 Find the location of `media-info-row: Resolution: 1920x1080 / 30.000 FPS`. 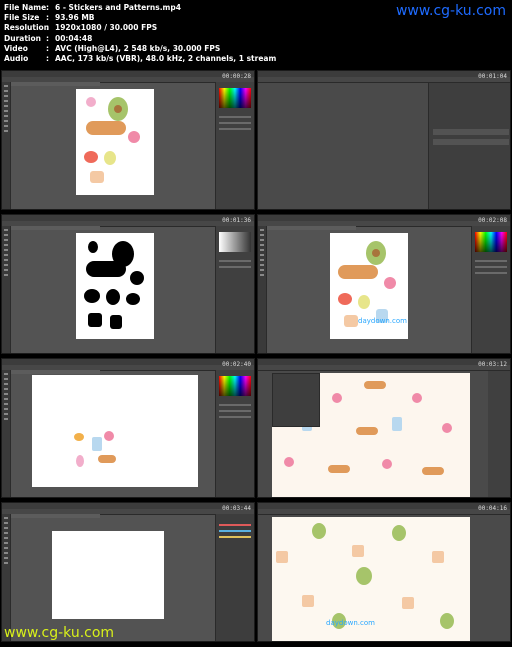

media-info-row: Resolution: 1920x1080 / 30.000 FPS is located at coordinates (81, 28).